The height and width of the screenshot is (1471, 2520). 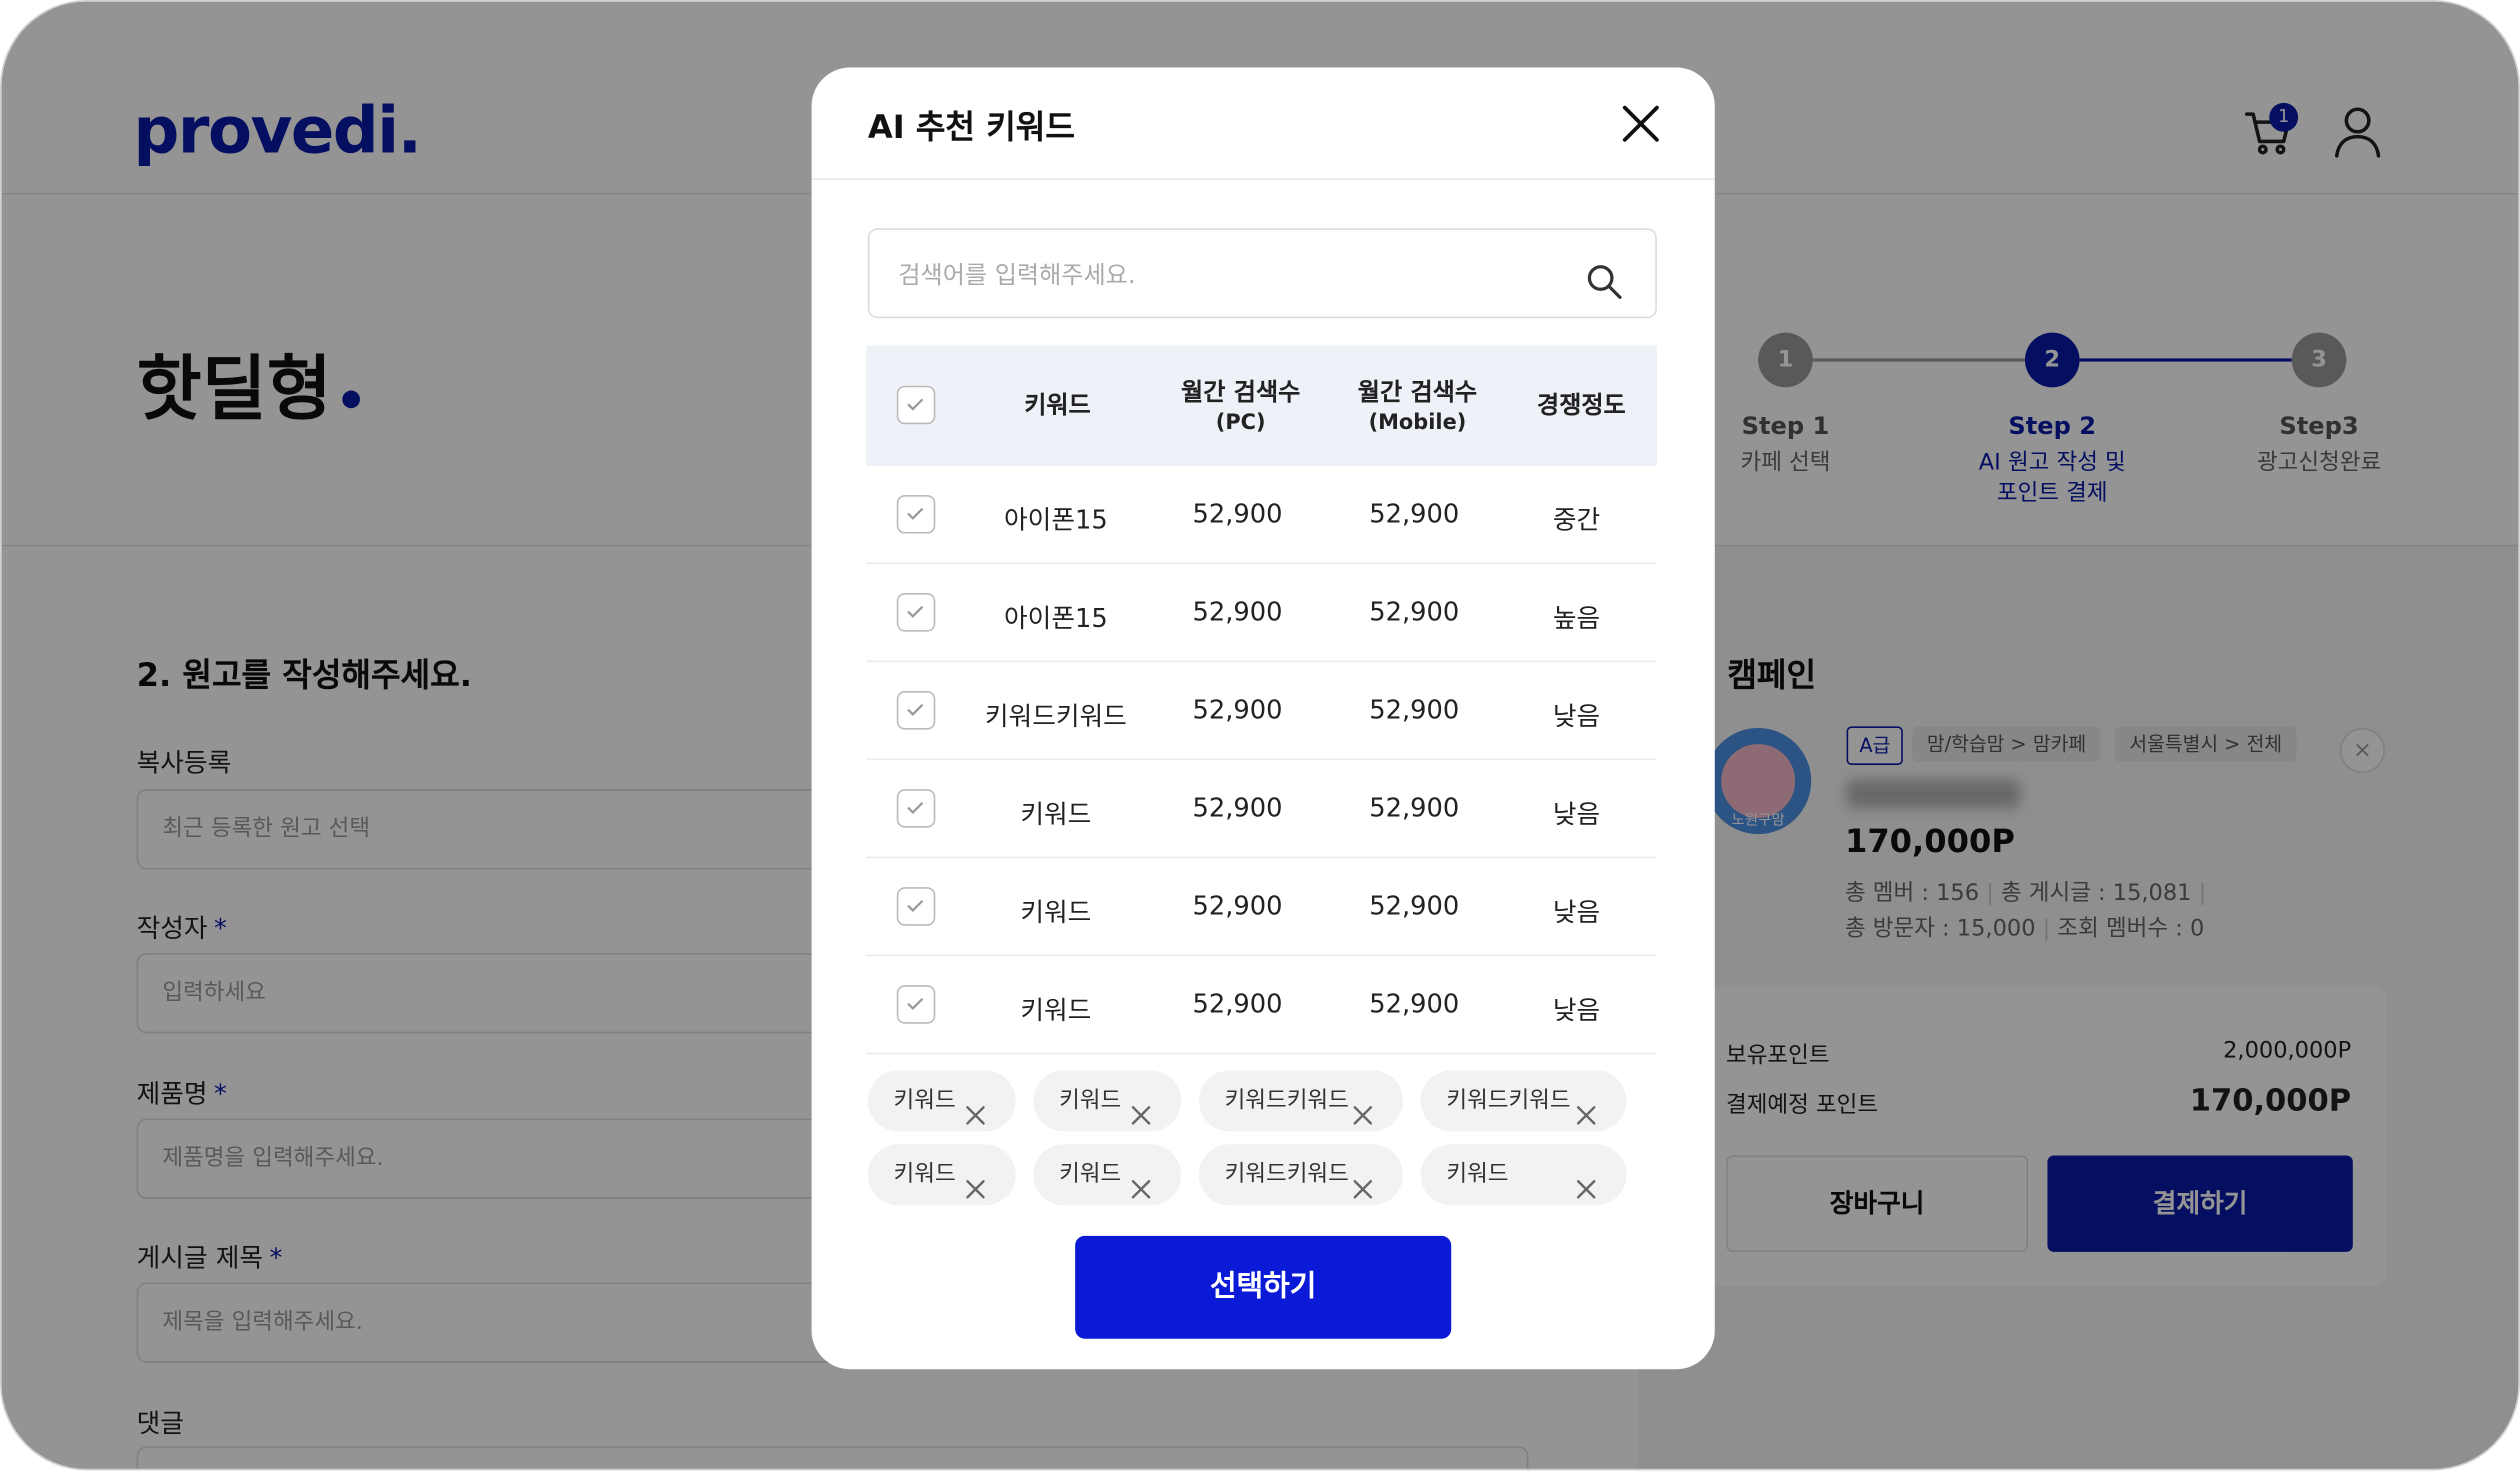 What do you see at coordinates (1576, 618) in the screenshot?
I see `row-competition: 높음` at bounding box center [1576, 618].